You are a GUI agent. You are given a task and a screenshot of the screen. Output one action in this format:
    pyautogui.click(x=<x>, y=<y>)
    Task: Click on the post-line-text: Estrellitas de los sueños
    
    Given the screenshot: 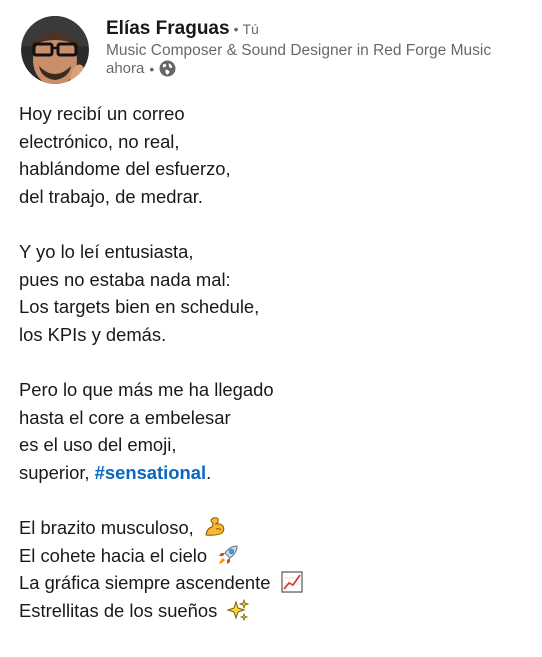 What is the action you would take?
    pyautogui.click(x=118, y=610)
    